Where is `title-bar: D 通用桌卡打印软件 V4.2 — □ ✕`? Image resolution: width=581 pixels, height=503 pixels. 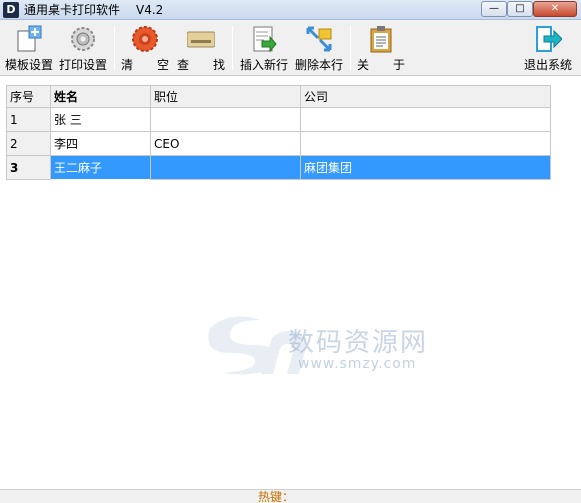 title-bar: D 通用桌卡打印软件 V4.2 — □ ✕ is located at coordinates (290, 10).